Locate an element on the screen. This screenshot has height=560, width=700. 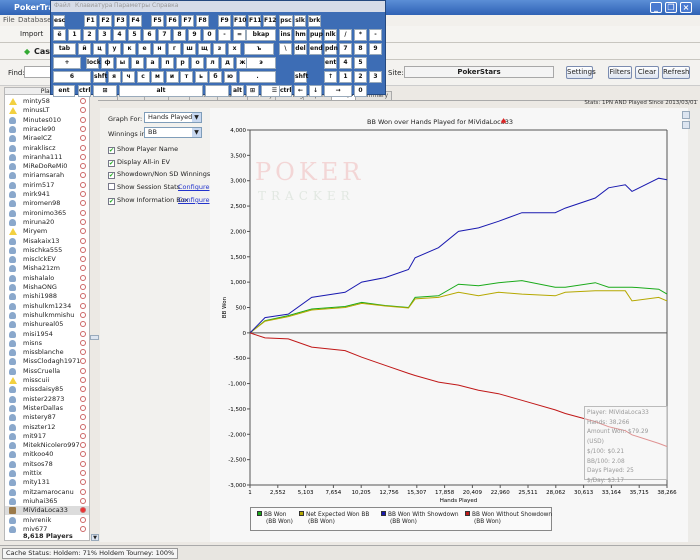
key: F10 is located at coordinates (239, 21).